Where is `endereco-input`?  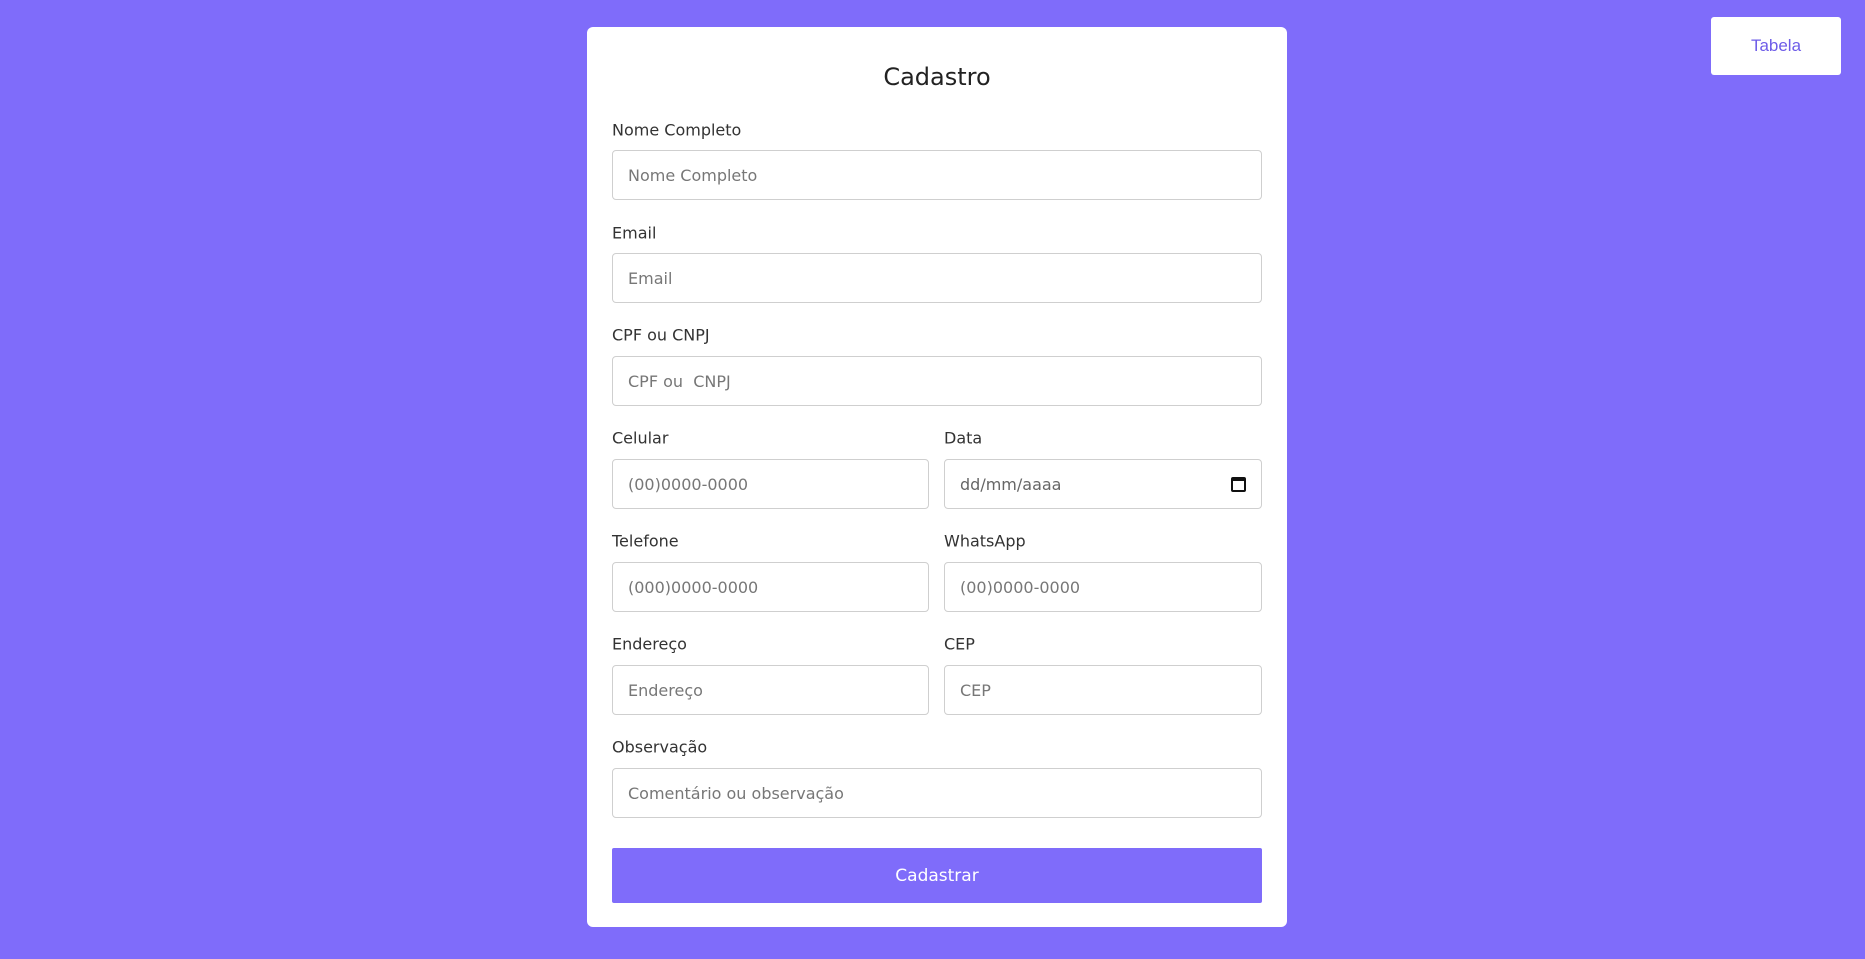 endereco-input is located at coordinates (770, 690).